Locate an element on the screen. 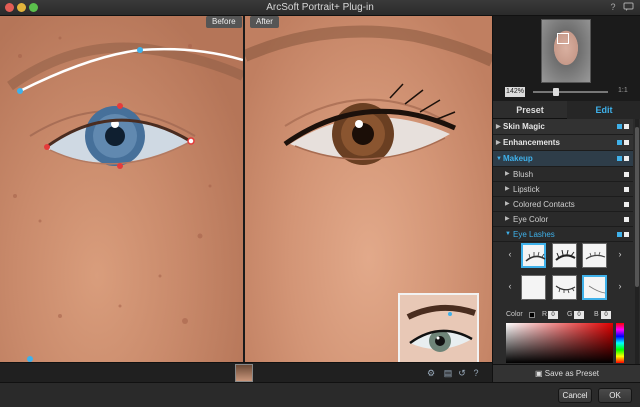 This screenshot has width=640, height=407. lash-preview-eye is located at coordinates (441, 328).